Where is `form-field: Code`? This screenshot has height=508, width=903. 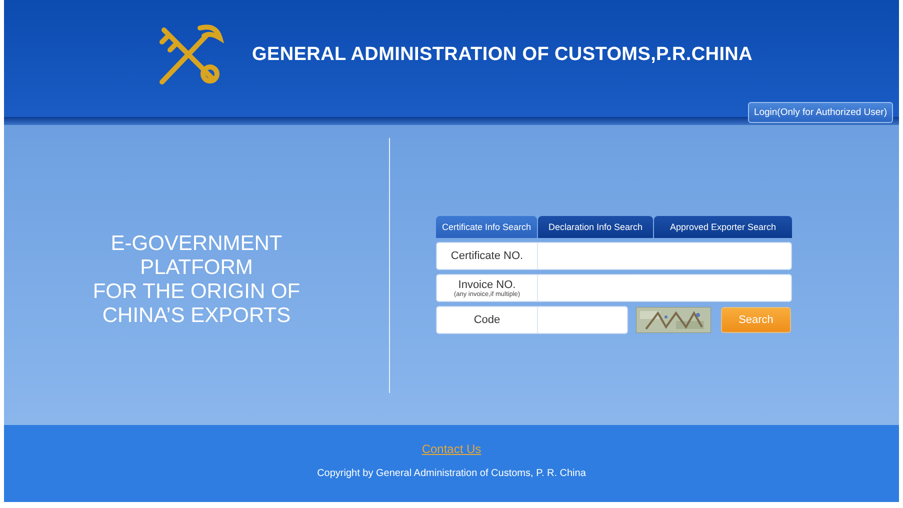 form-field: Code is located at coordinates (532, 320).